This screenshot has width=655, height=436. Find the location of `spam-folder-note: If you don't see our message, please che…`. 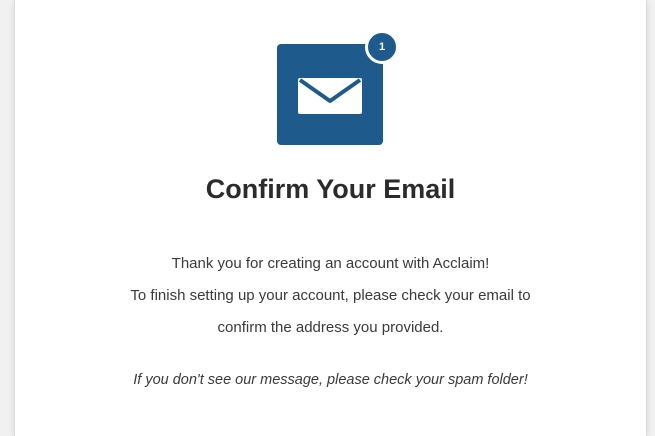

spam-folder-note: If you don't see our message, please che… is located at coordinates (330, 380).